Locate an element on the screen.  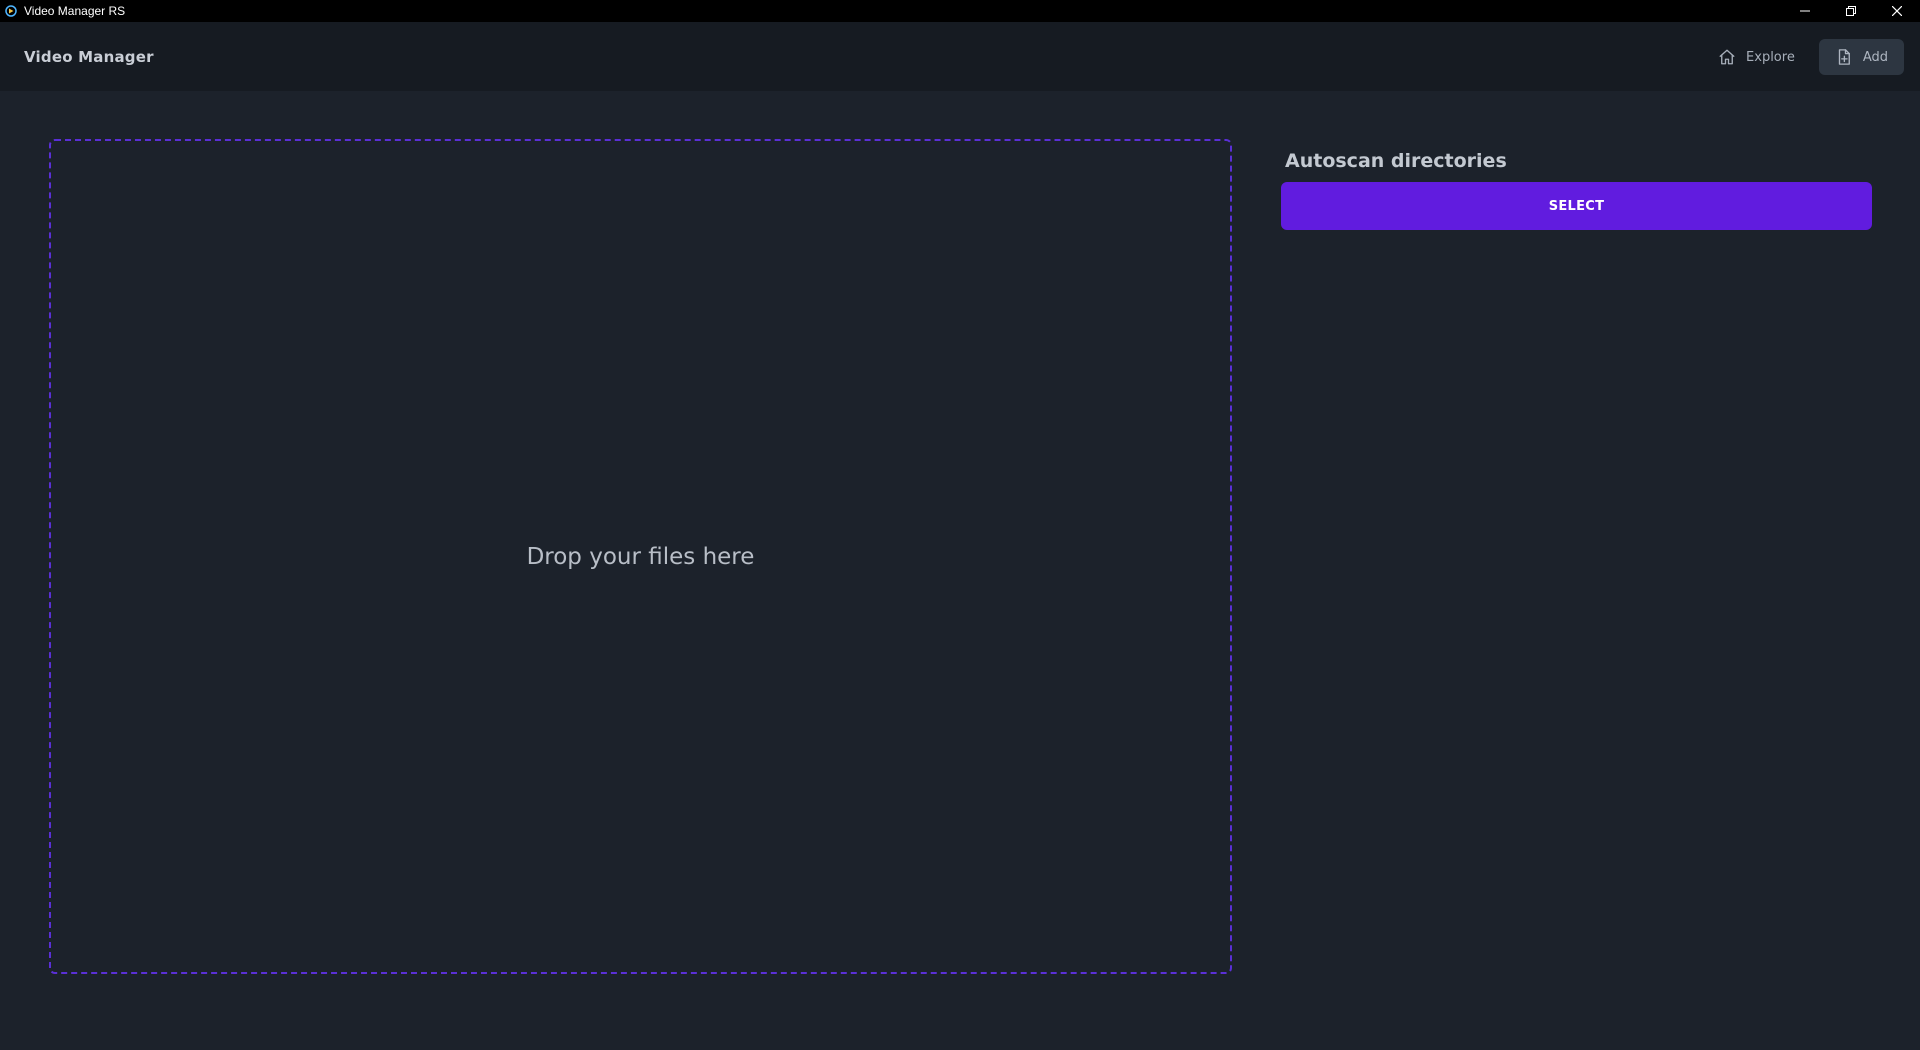
nav-add-button: Add is located at coordinates (1861, 57).